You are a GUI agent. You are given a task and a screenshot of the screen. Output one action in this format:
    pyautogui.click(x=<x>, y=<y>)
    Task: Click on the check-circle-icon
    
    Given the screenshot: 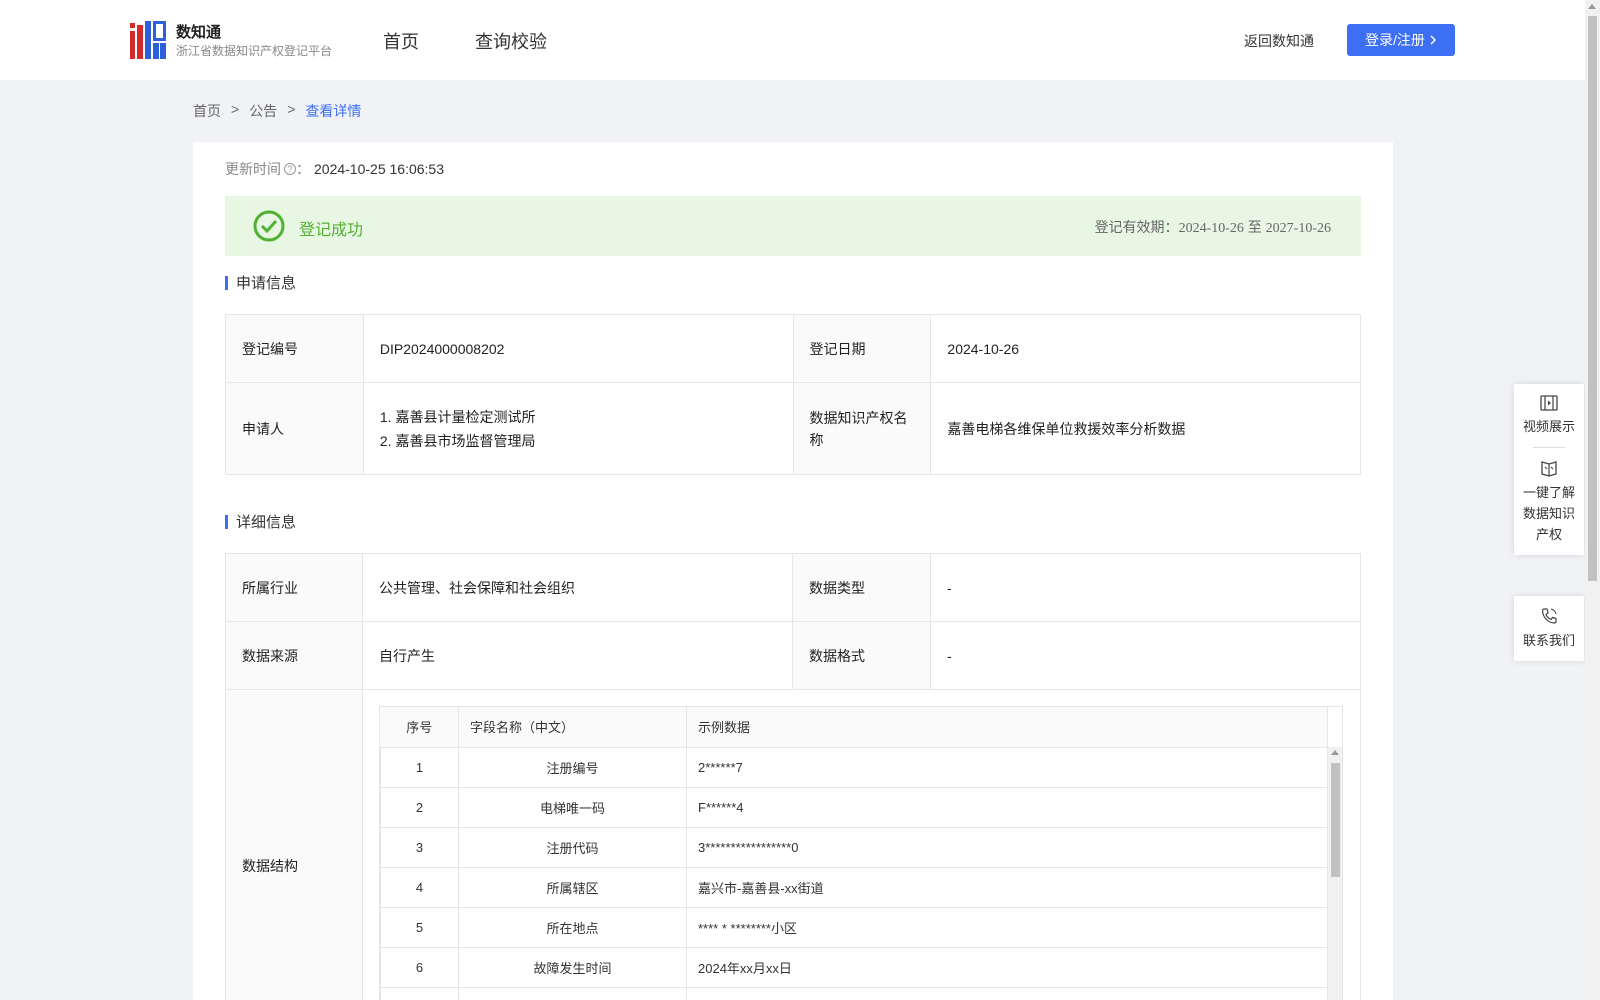 What is the action you would take?
    pyautogui.click(x=269, y=226)
    